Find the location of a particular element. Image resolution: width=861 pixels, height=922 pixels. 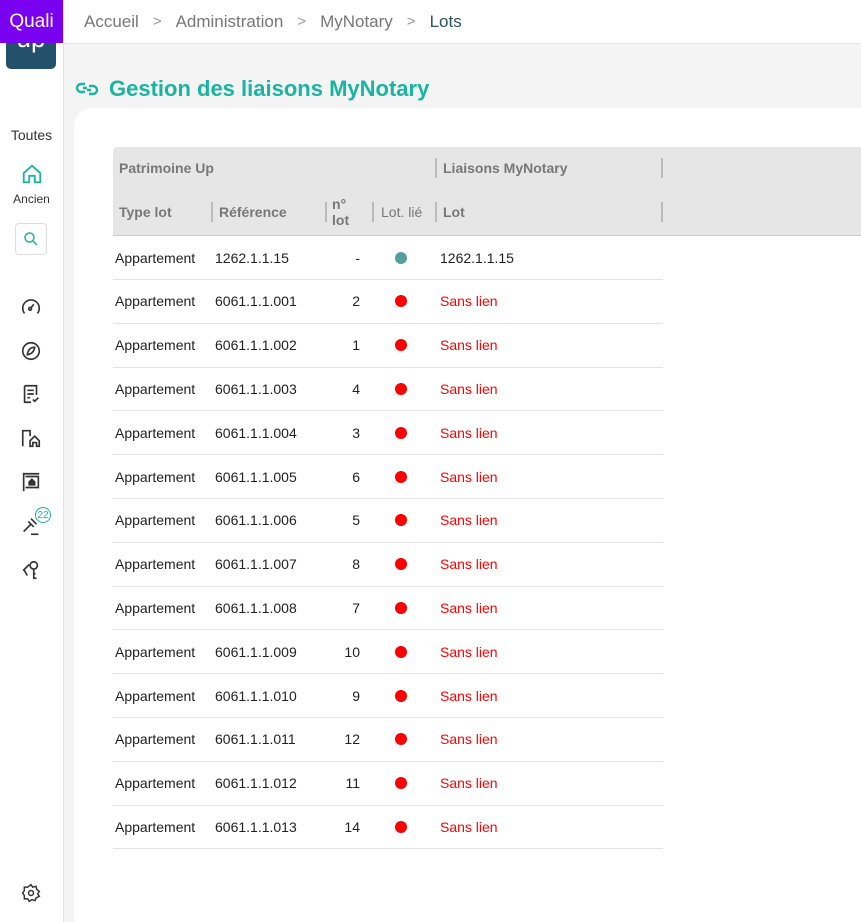

cell-numero-lot: 8 is located at coordinates (356, 564).